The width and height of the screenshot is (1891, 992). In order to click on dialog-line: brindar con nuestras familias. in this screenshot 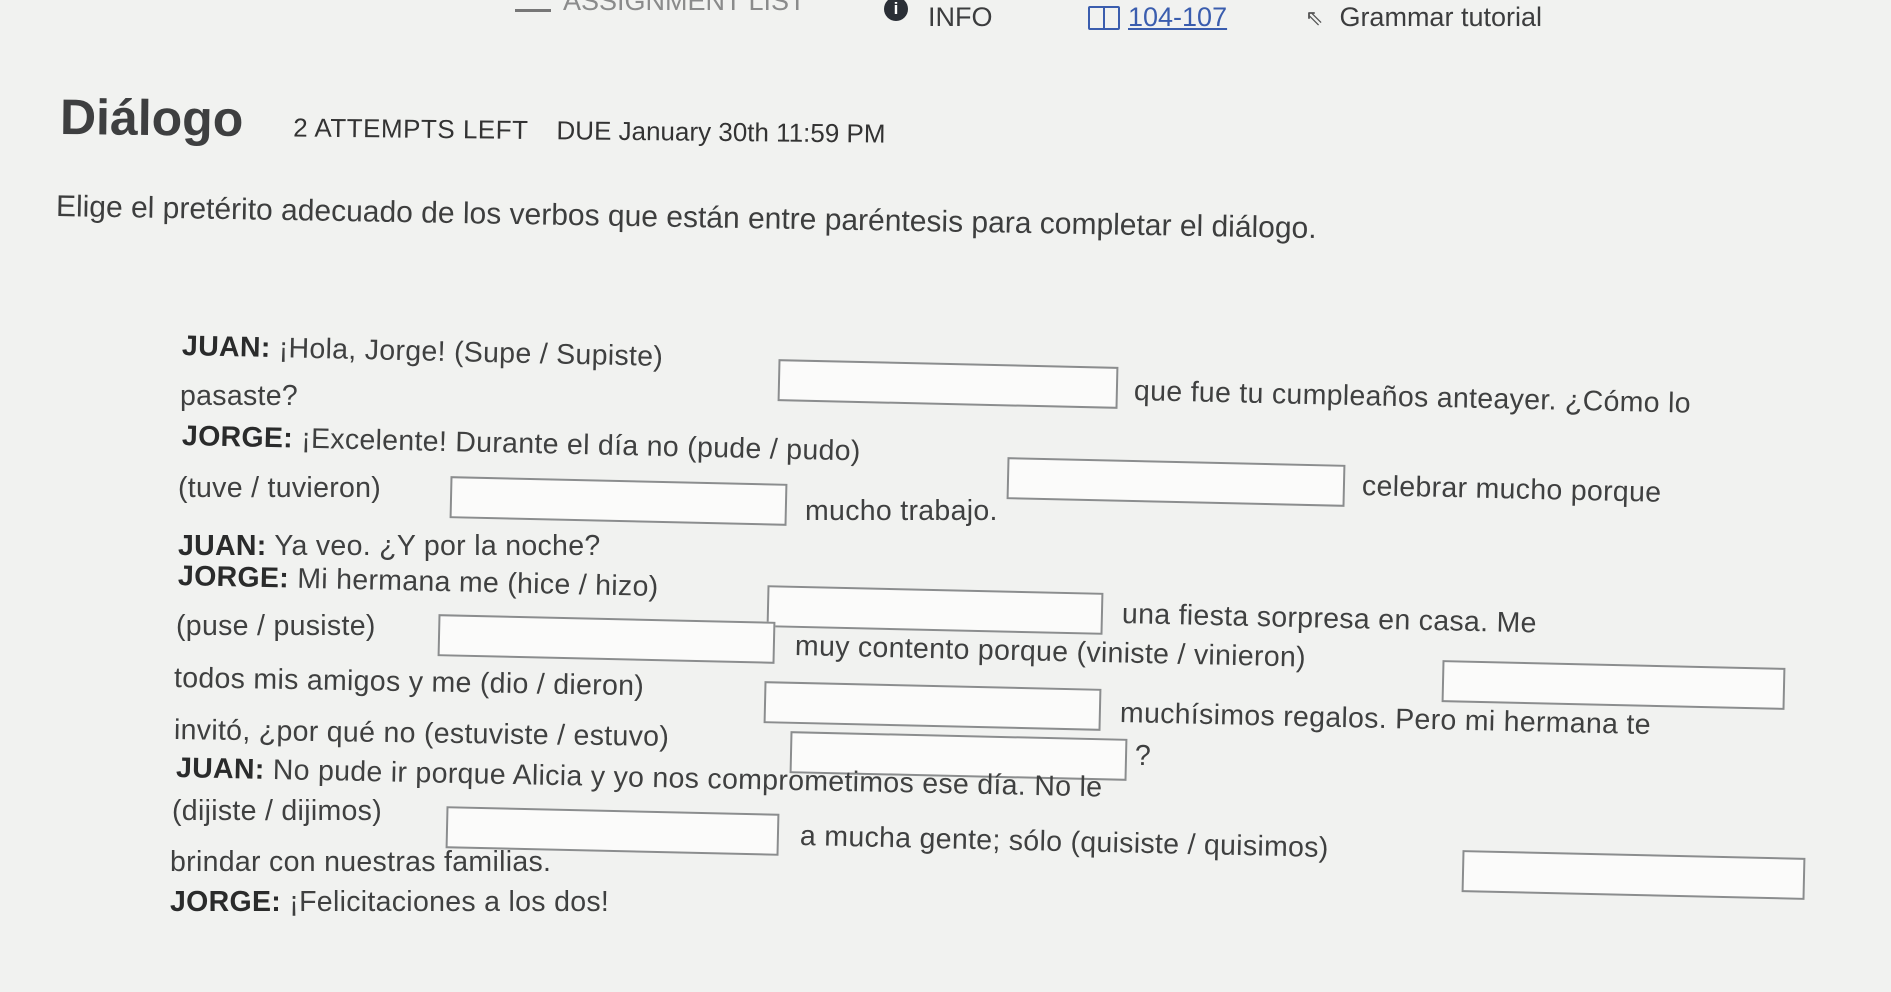, I will do `click(360, 862)`.